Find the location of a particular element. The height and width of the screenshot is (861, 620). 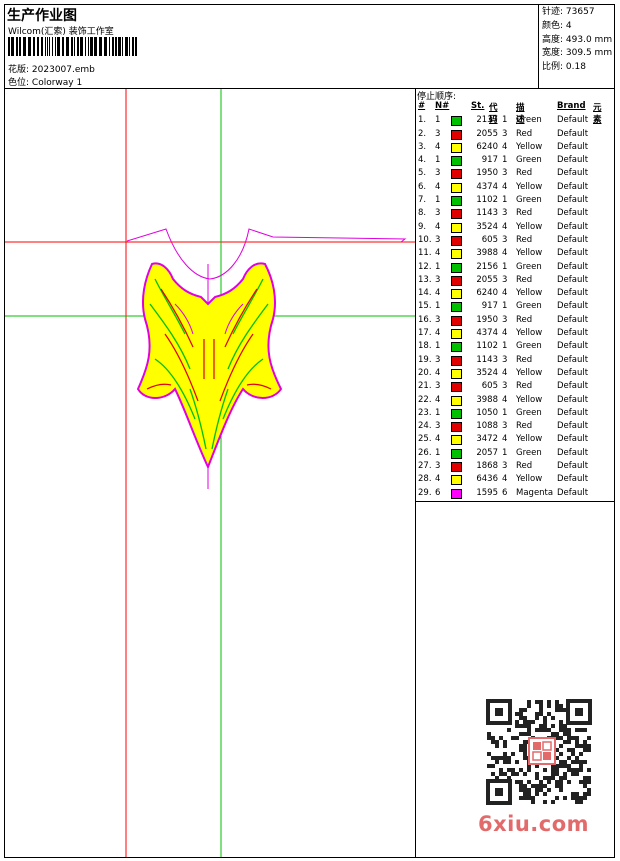

row-index: 5. is located at coordinates (422, 173).